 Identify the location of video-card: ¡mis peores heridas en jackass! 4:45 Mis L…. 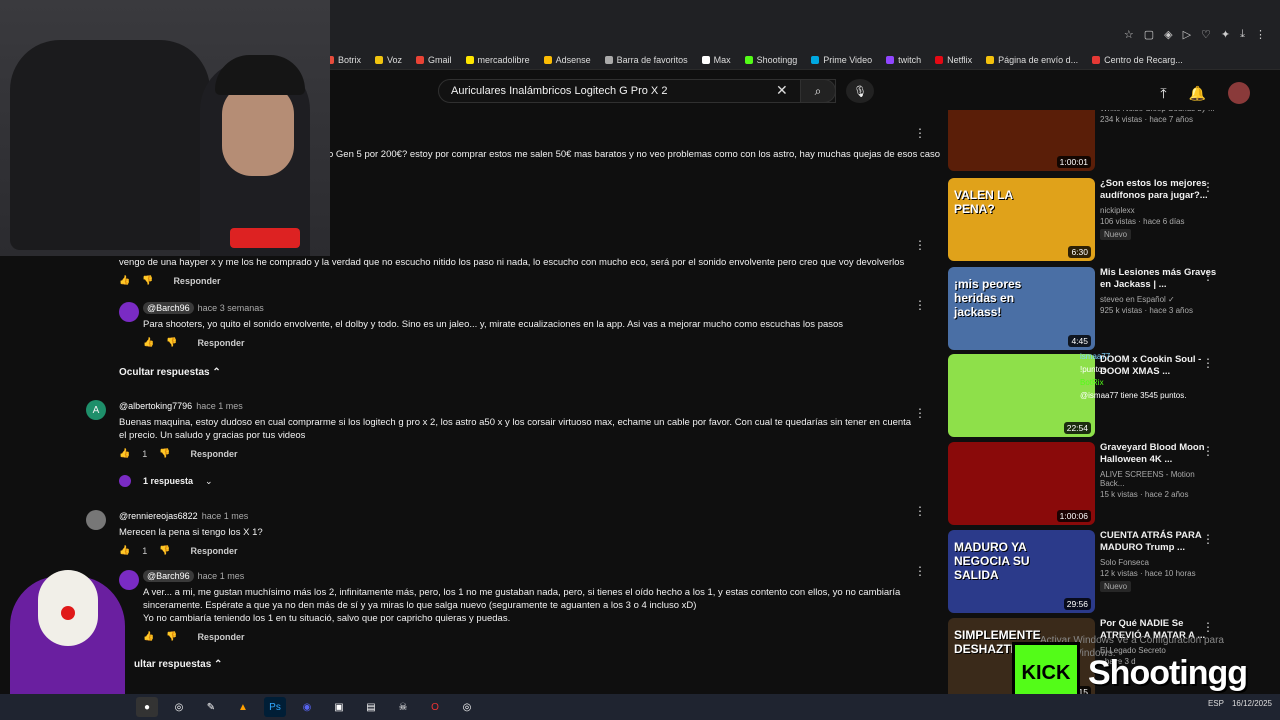
(1108, 309).